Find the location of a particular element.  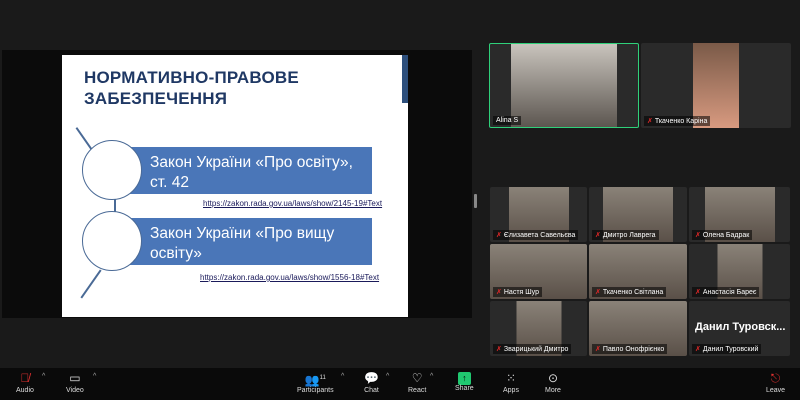

participant-tile: ✗ Дмитро Лаврега is located at coordinates (638, 214).